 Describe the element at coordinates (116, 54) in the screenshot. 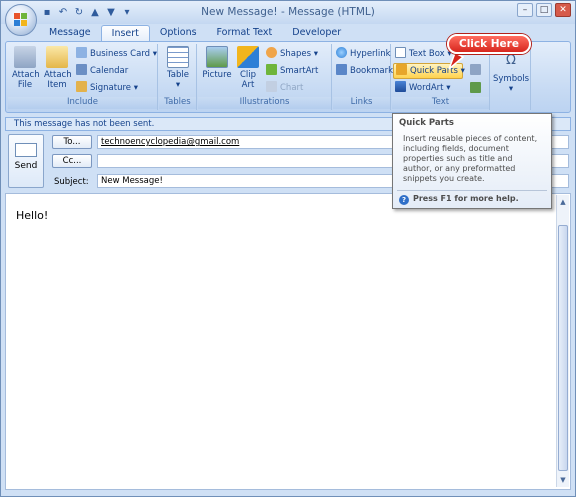

I see `business-card-button: Business Card ▾` at that location.